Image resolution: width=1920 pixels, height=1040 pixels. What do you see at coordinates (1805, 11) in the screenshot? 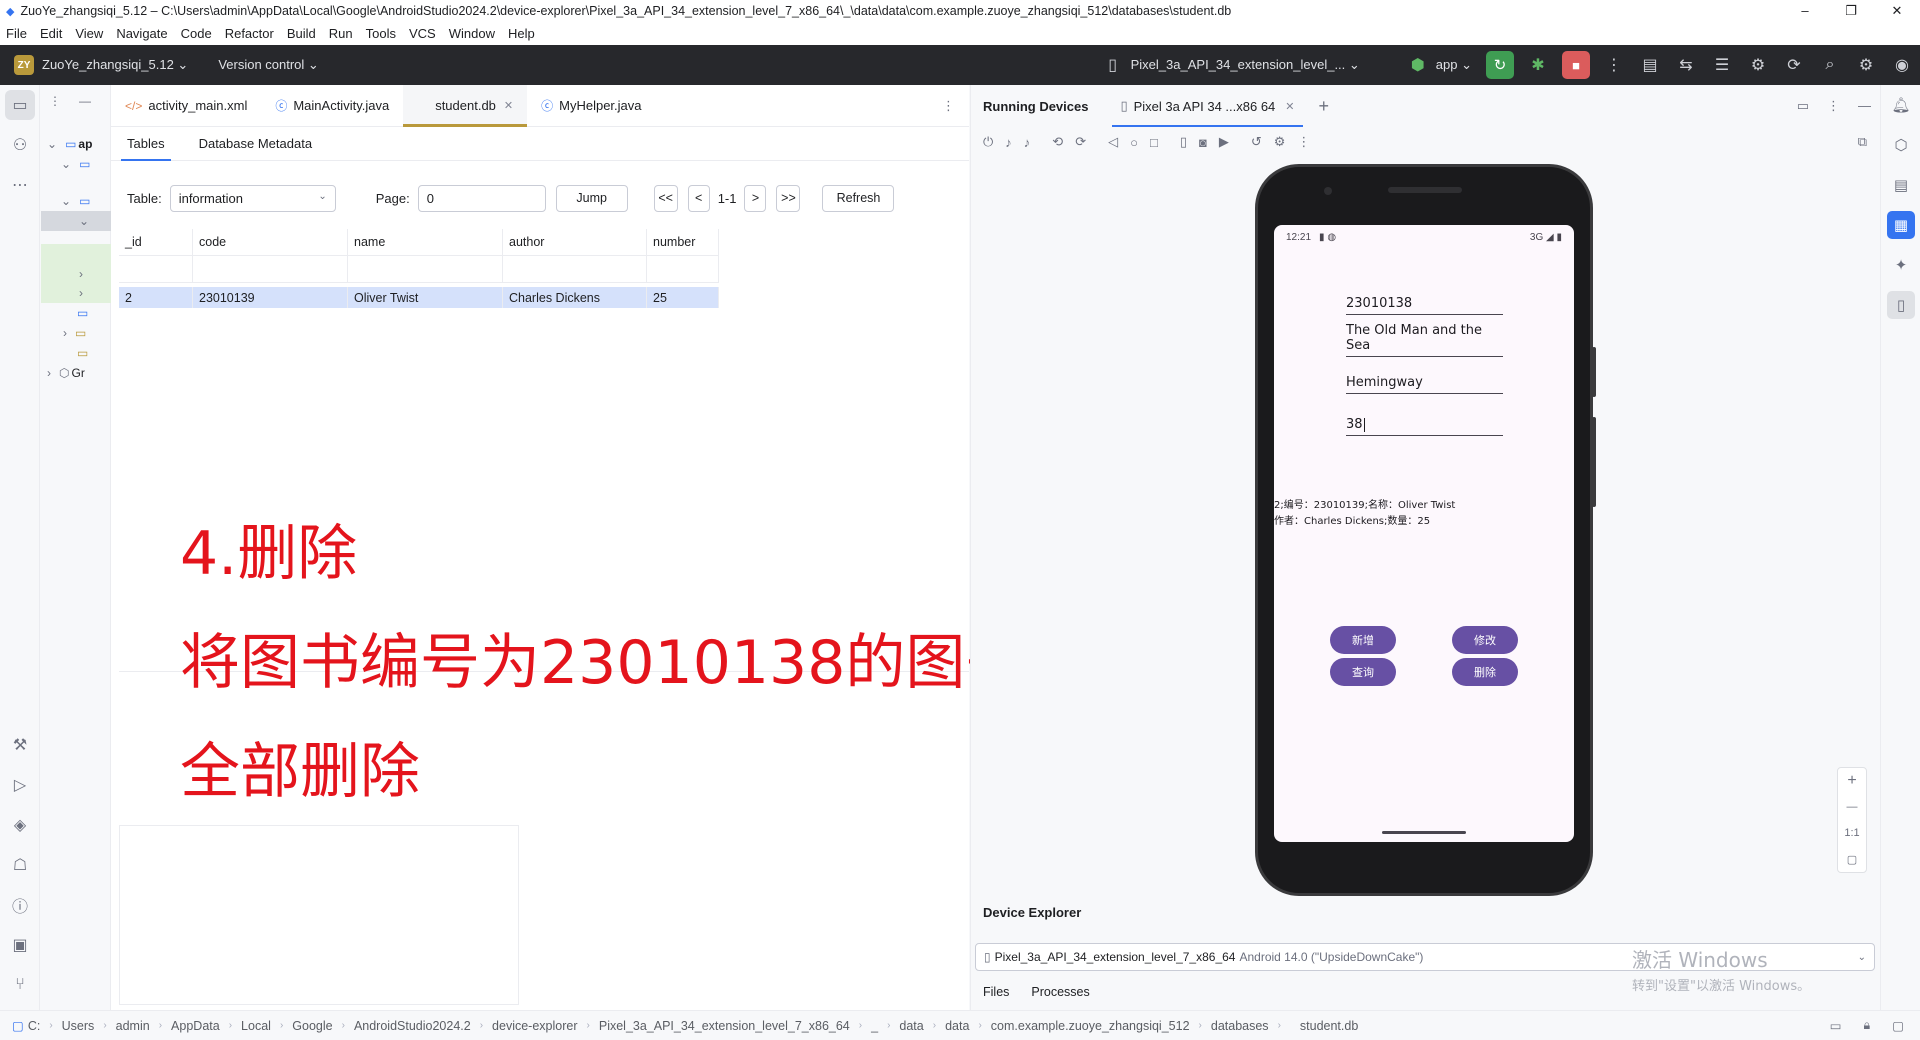
I see `minimize-button: –` at bounding box center [1805, 11].